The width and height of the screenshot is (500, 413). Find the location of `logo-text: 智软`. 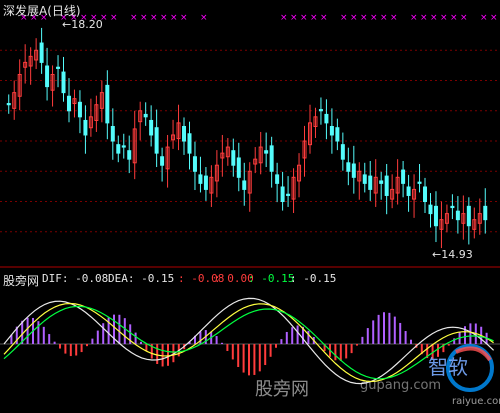

logo-text: 智软 is located at coordinates (448, 367).